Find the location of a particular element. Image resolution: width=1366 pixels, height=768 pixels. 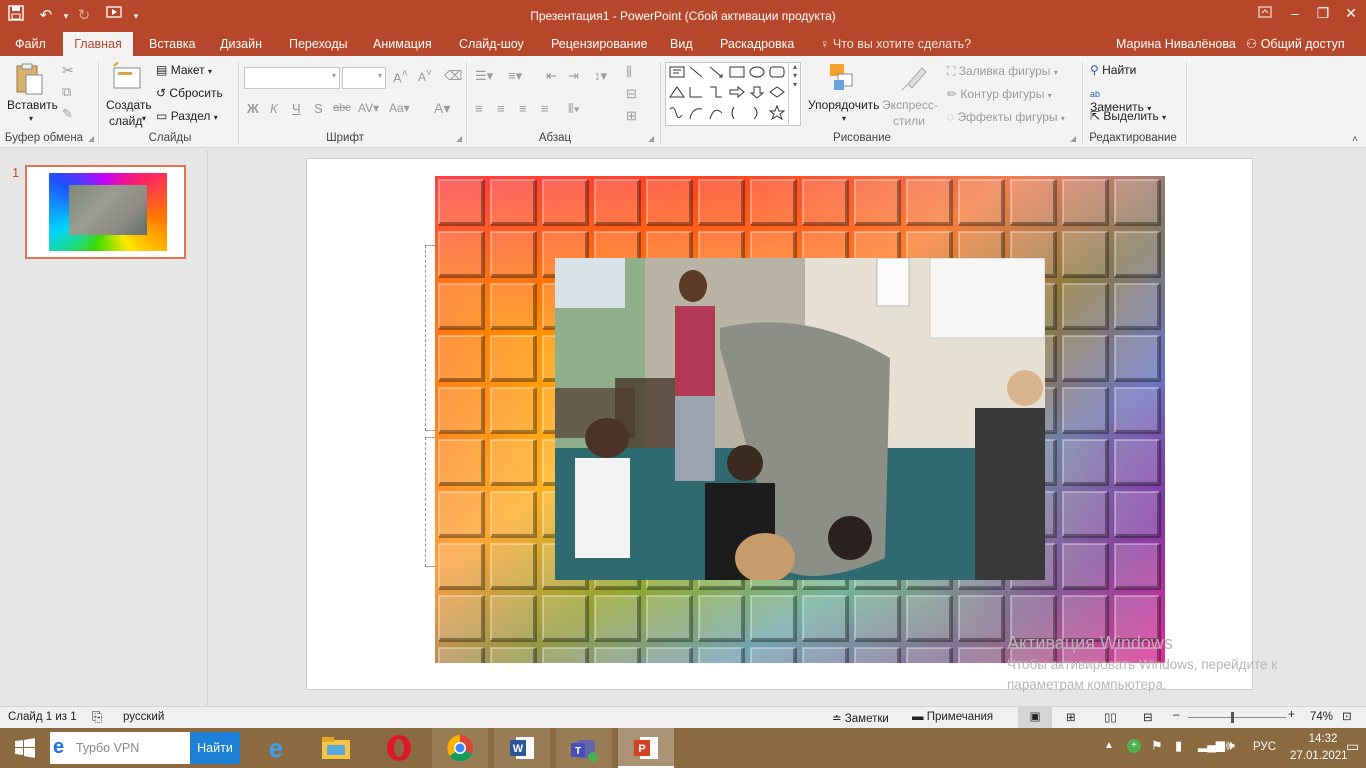

tray-network-icon: ▂▄▆ is located at coordinates (1211, 745).